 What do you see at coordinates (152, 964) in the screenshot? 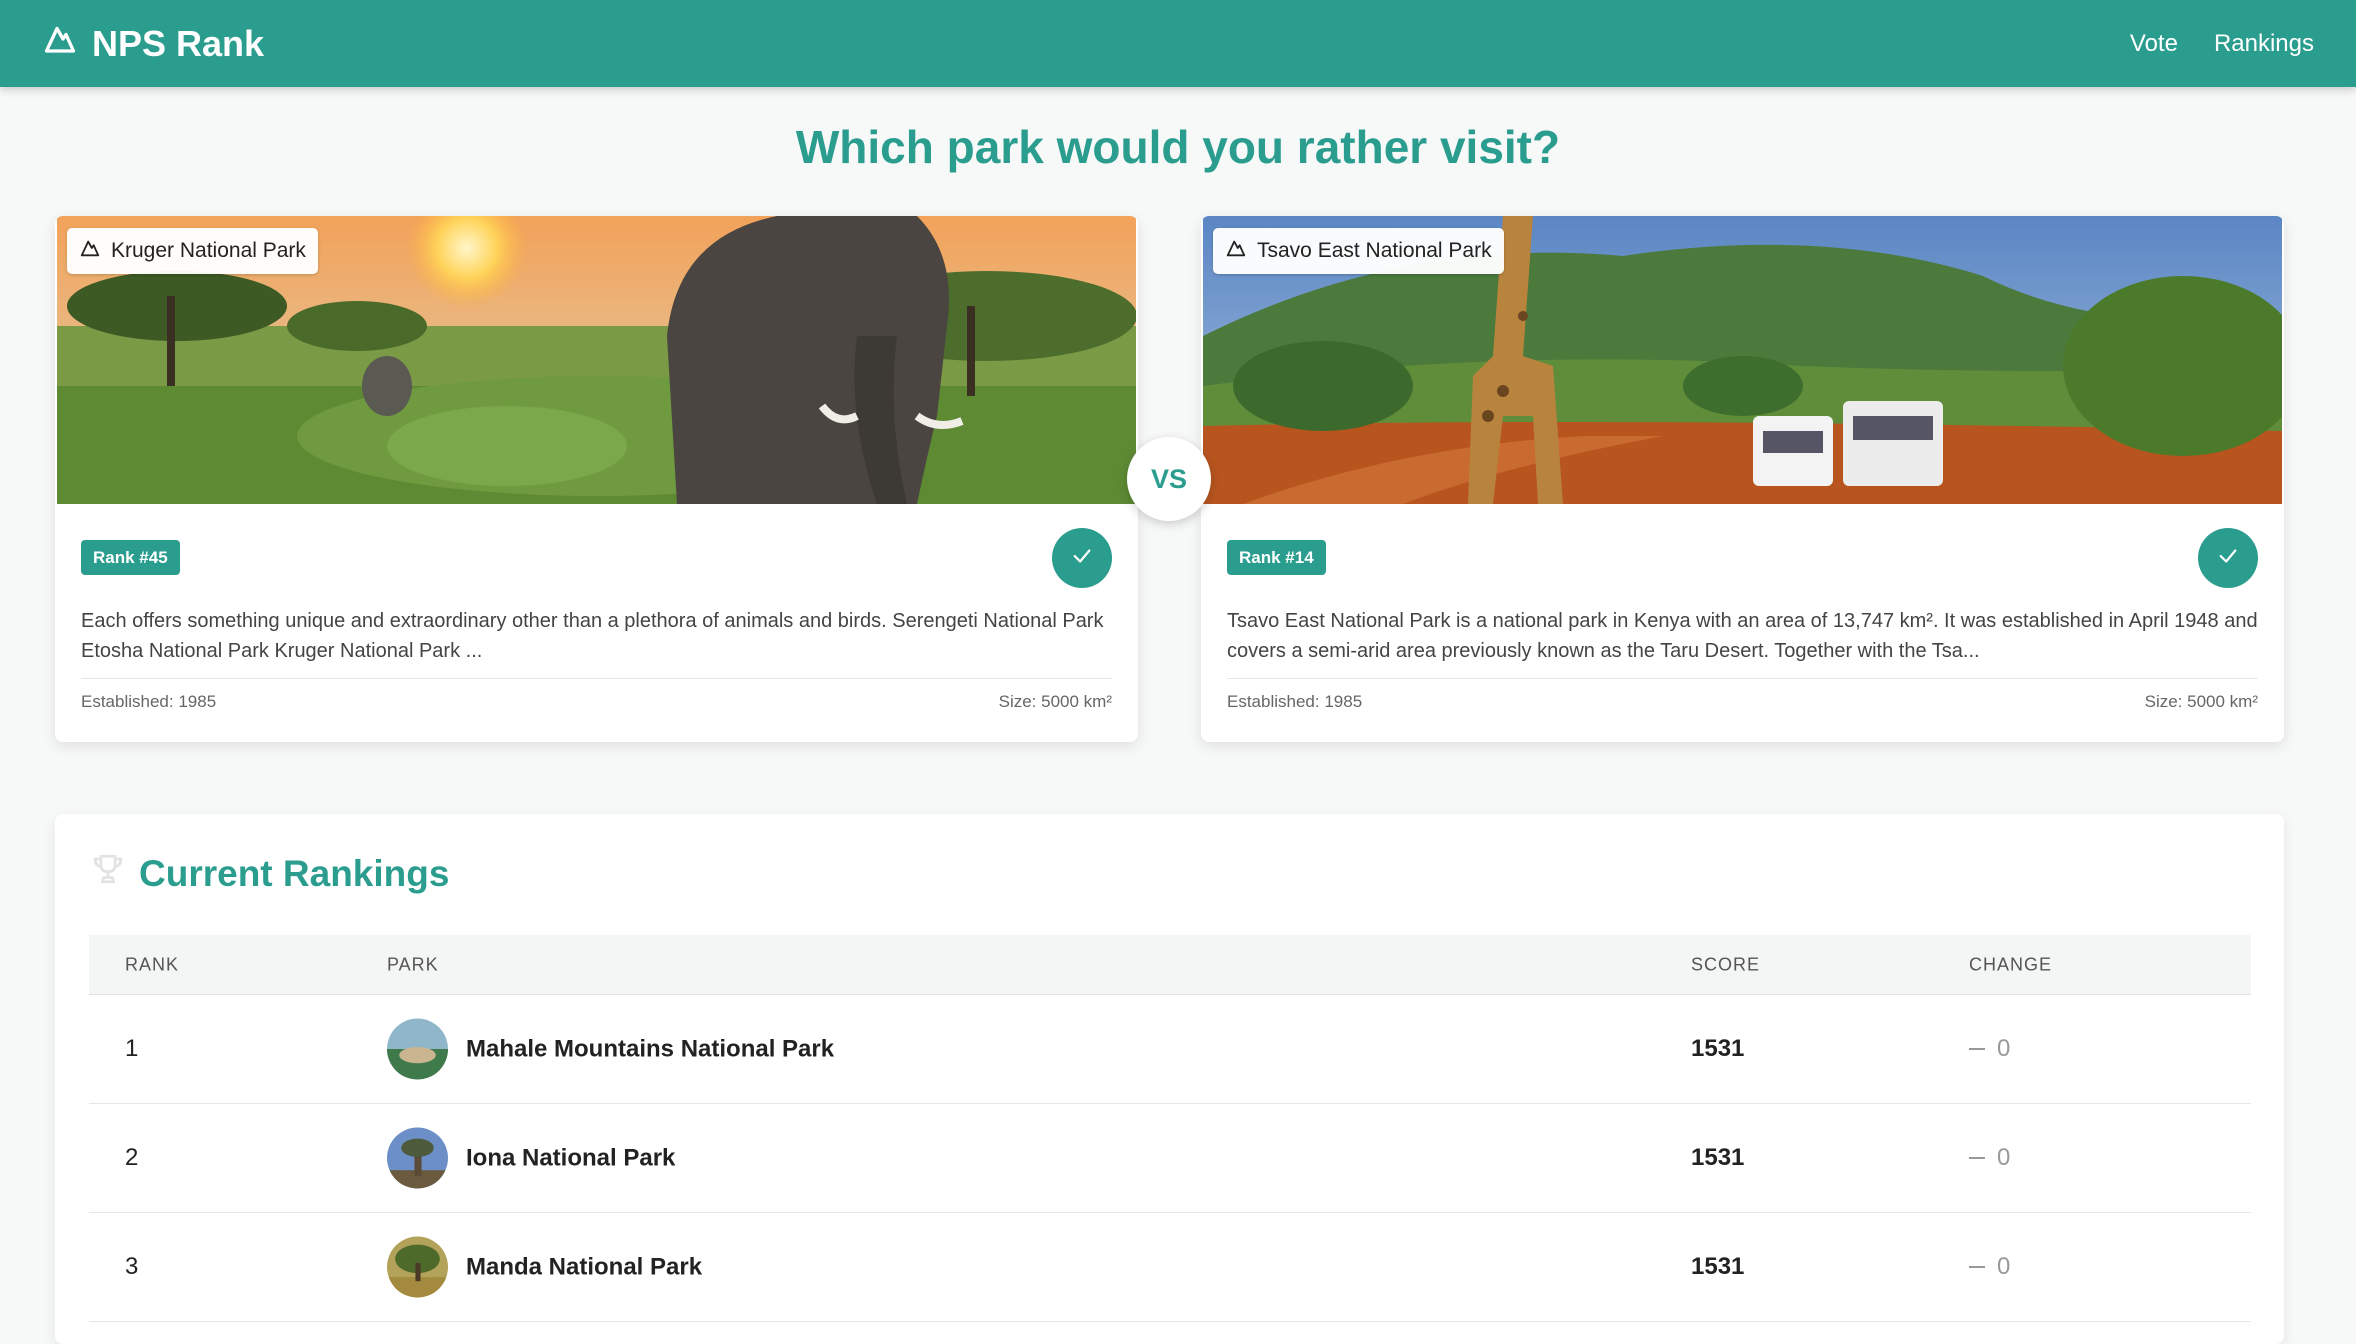
I see `column-header-rank: RANK` at bounding box center [152, 964].